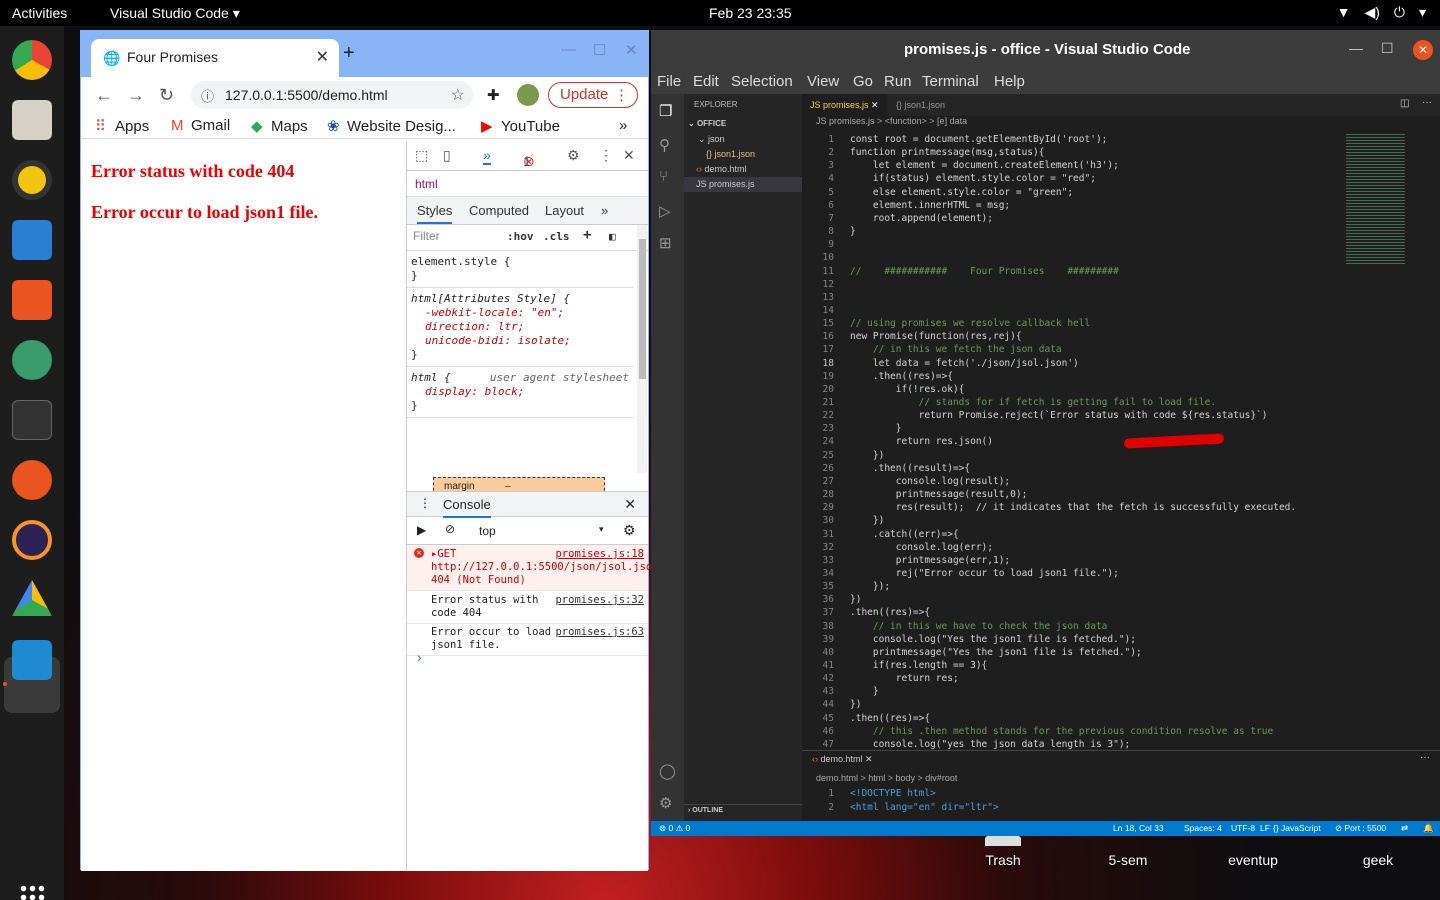 This screenshot has width=1440, height=900. Describe the element at coordinates (32, 540) in the screenshot. I see `eclipse-icon` at that location.